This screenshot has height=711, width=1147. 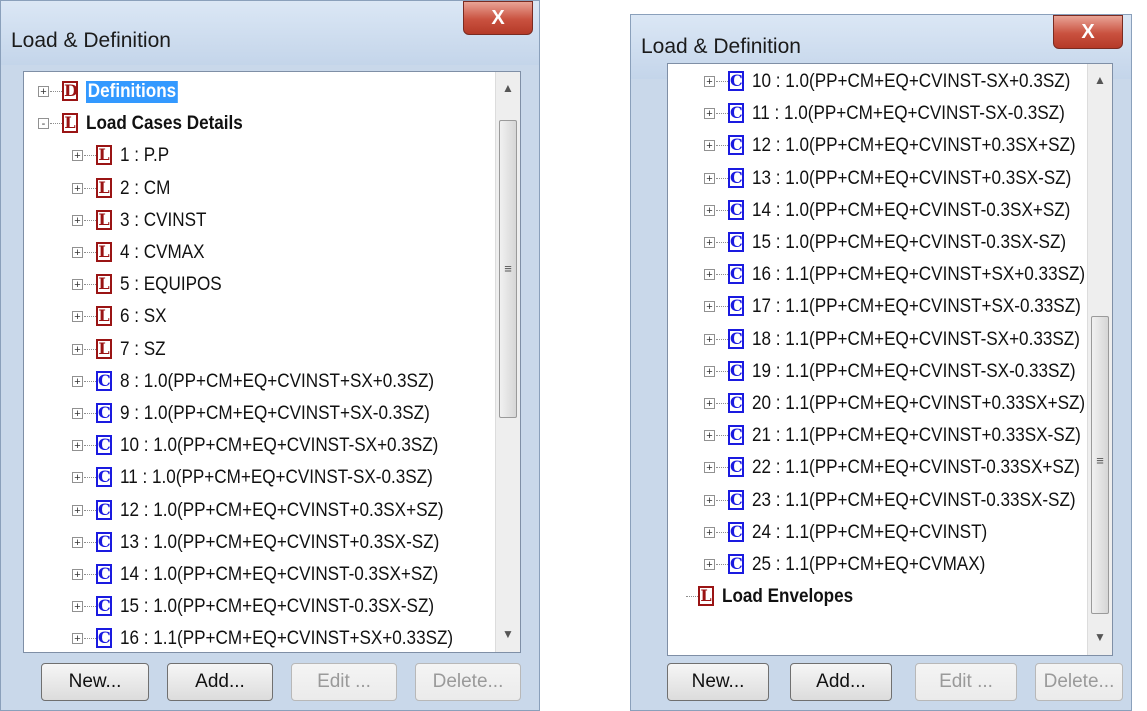 I want to click on tree-node-label: 25 : 1.1(PP+CM+EQ+CVMAX), so click(x=868, y=565).